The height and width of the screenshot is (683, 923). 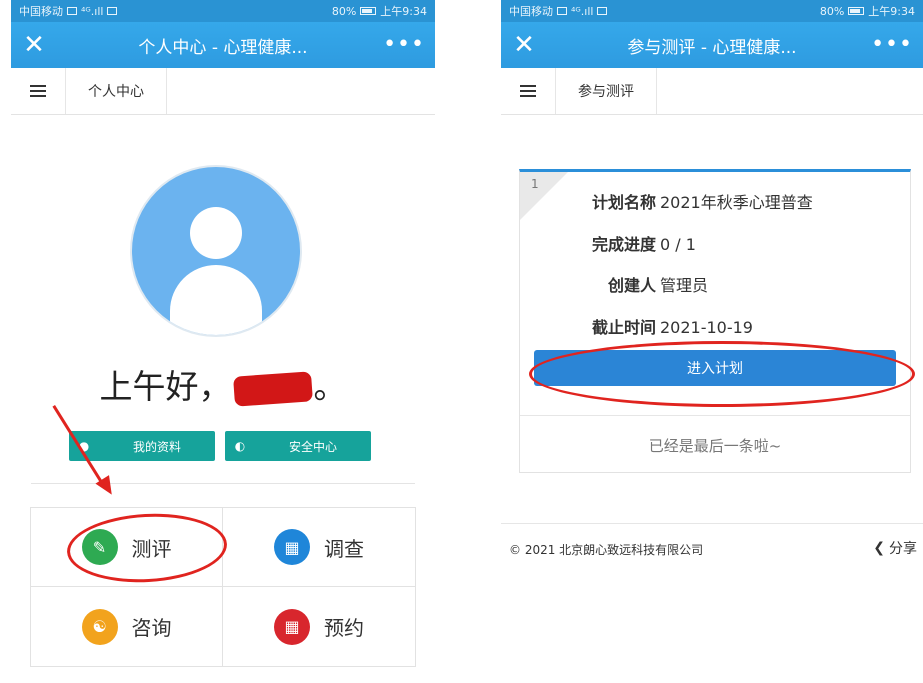 I want to click on progress-row: 完成进度 0 / 1, so click(x=608, y=243).